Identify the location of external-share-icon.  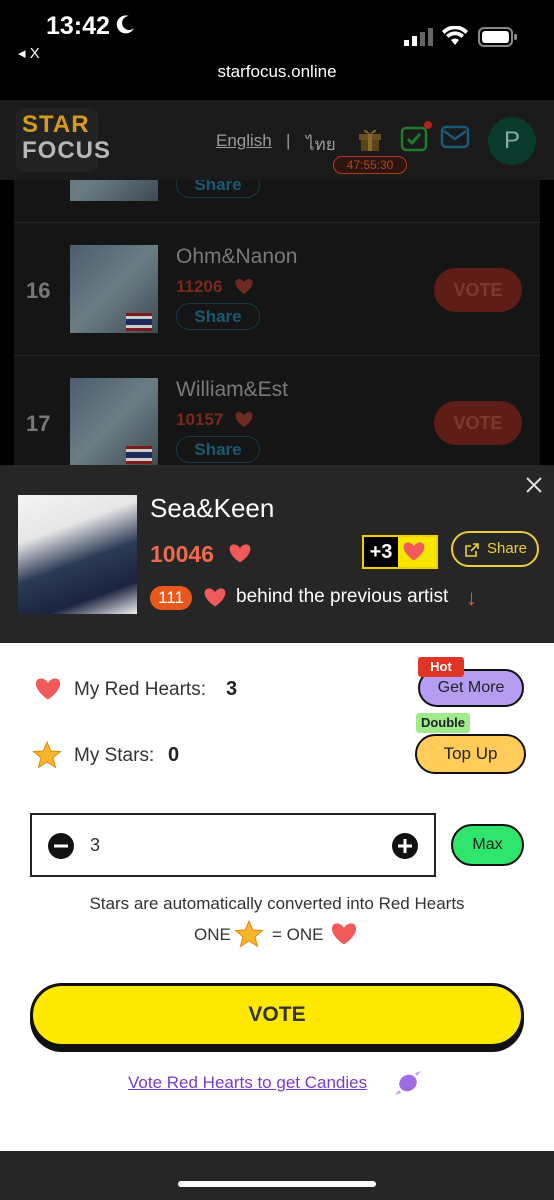
(472, 550).